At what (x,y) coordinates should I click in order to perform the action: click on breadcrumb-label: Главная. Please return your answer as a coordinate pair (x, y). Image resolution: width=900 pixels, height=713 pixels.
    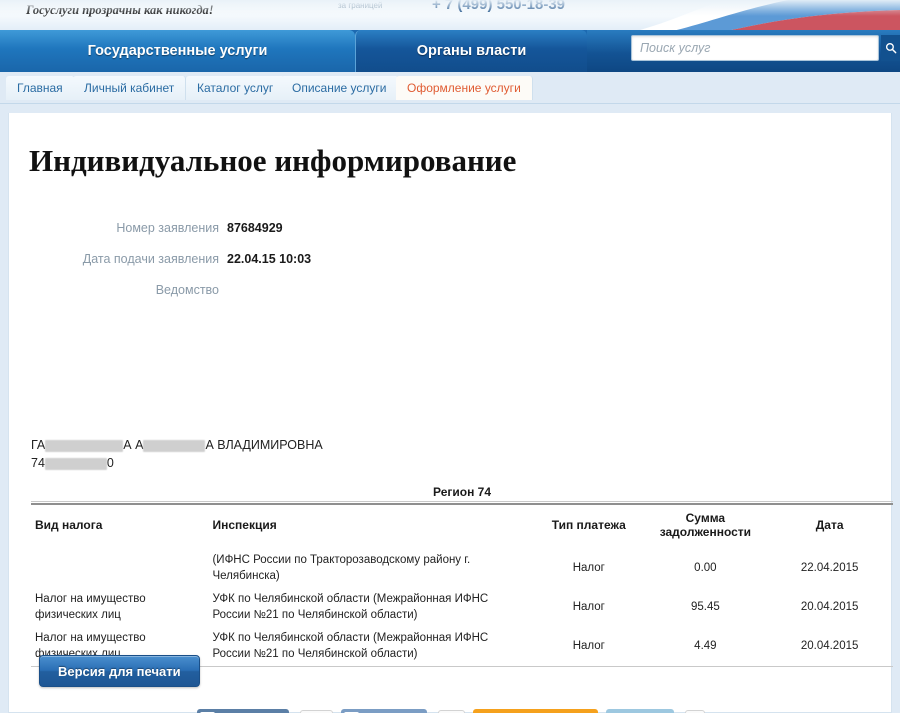
    Looking at the image, I should click on (40, 88).